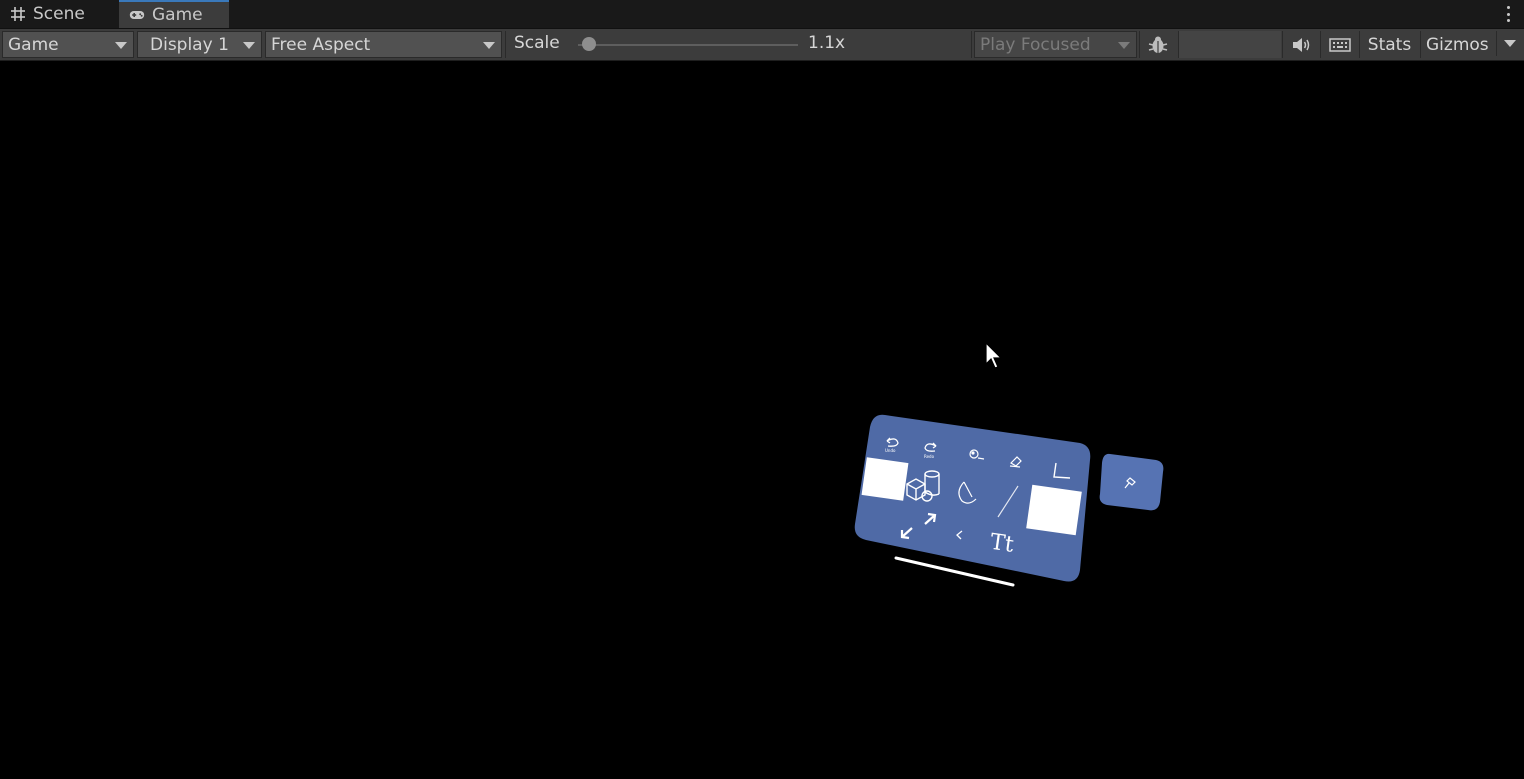  I want to click on speaker-icon, so click(1301, 44).